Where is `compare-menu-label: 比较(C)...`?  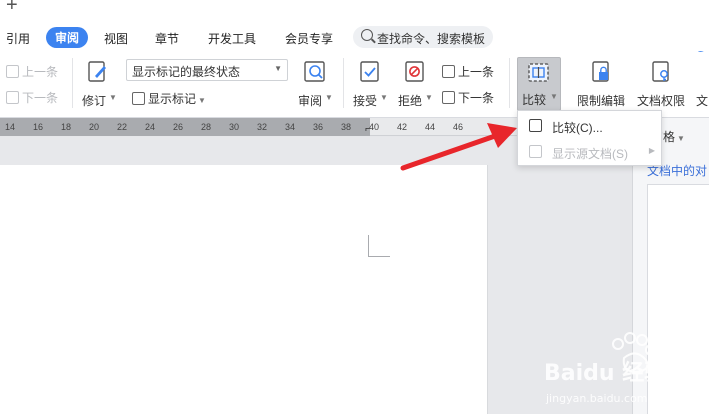 compare-menu-label: 比较(C)... is located at coordinates (577, 128).